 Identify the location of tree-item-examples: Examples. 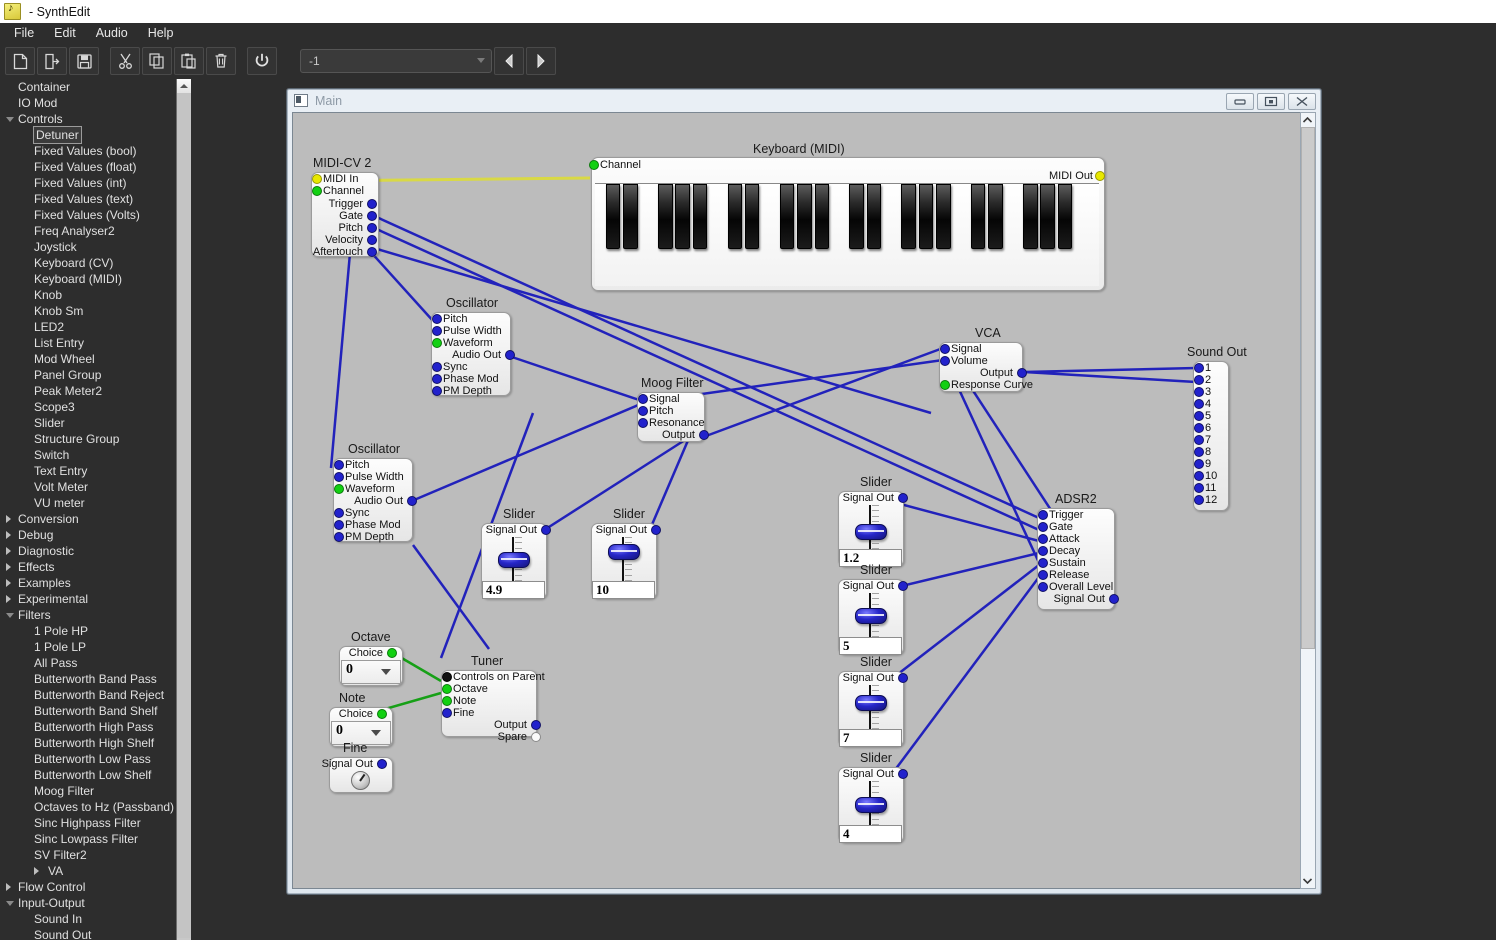
(88, 583).